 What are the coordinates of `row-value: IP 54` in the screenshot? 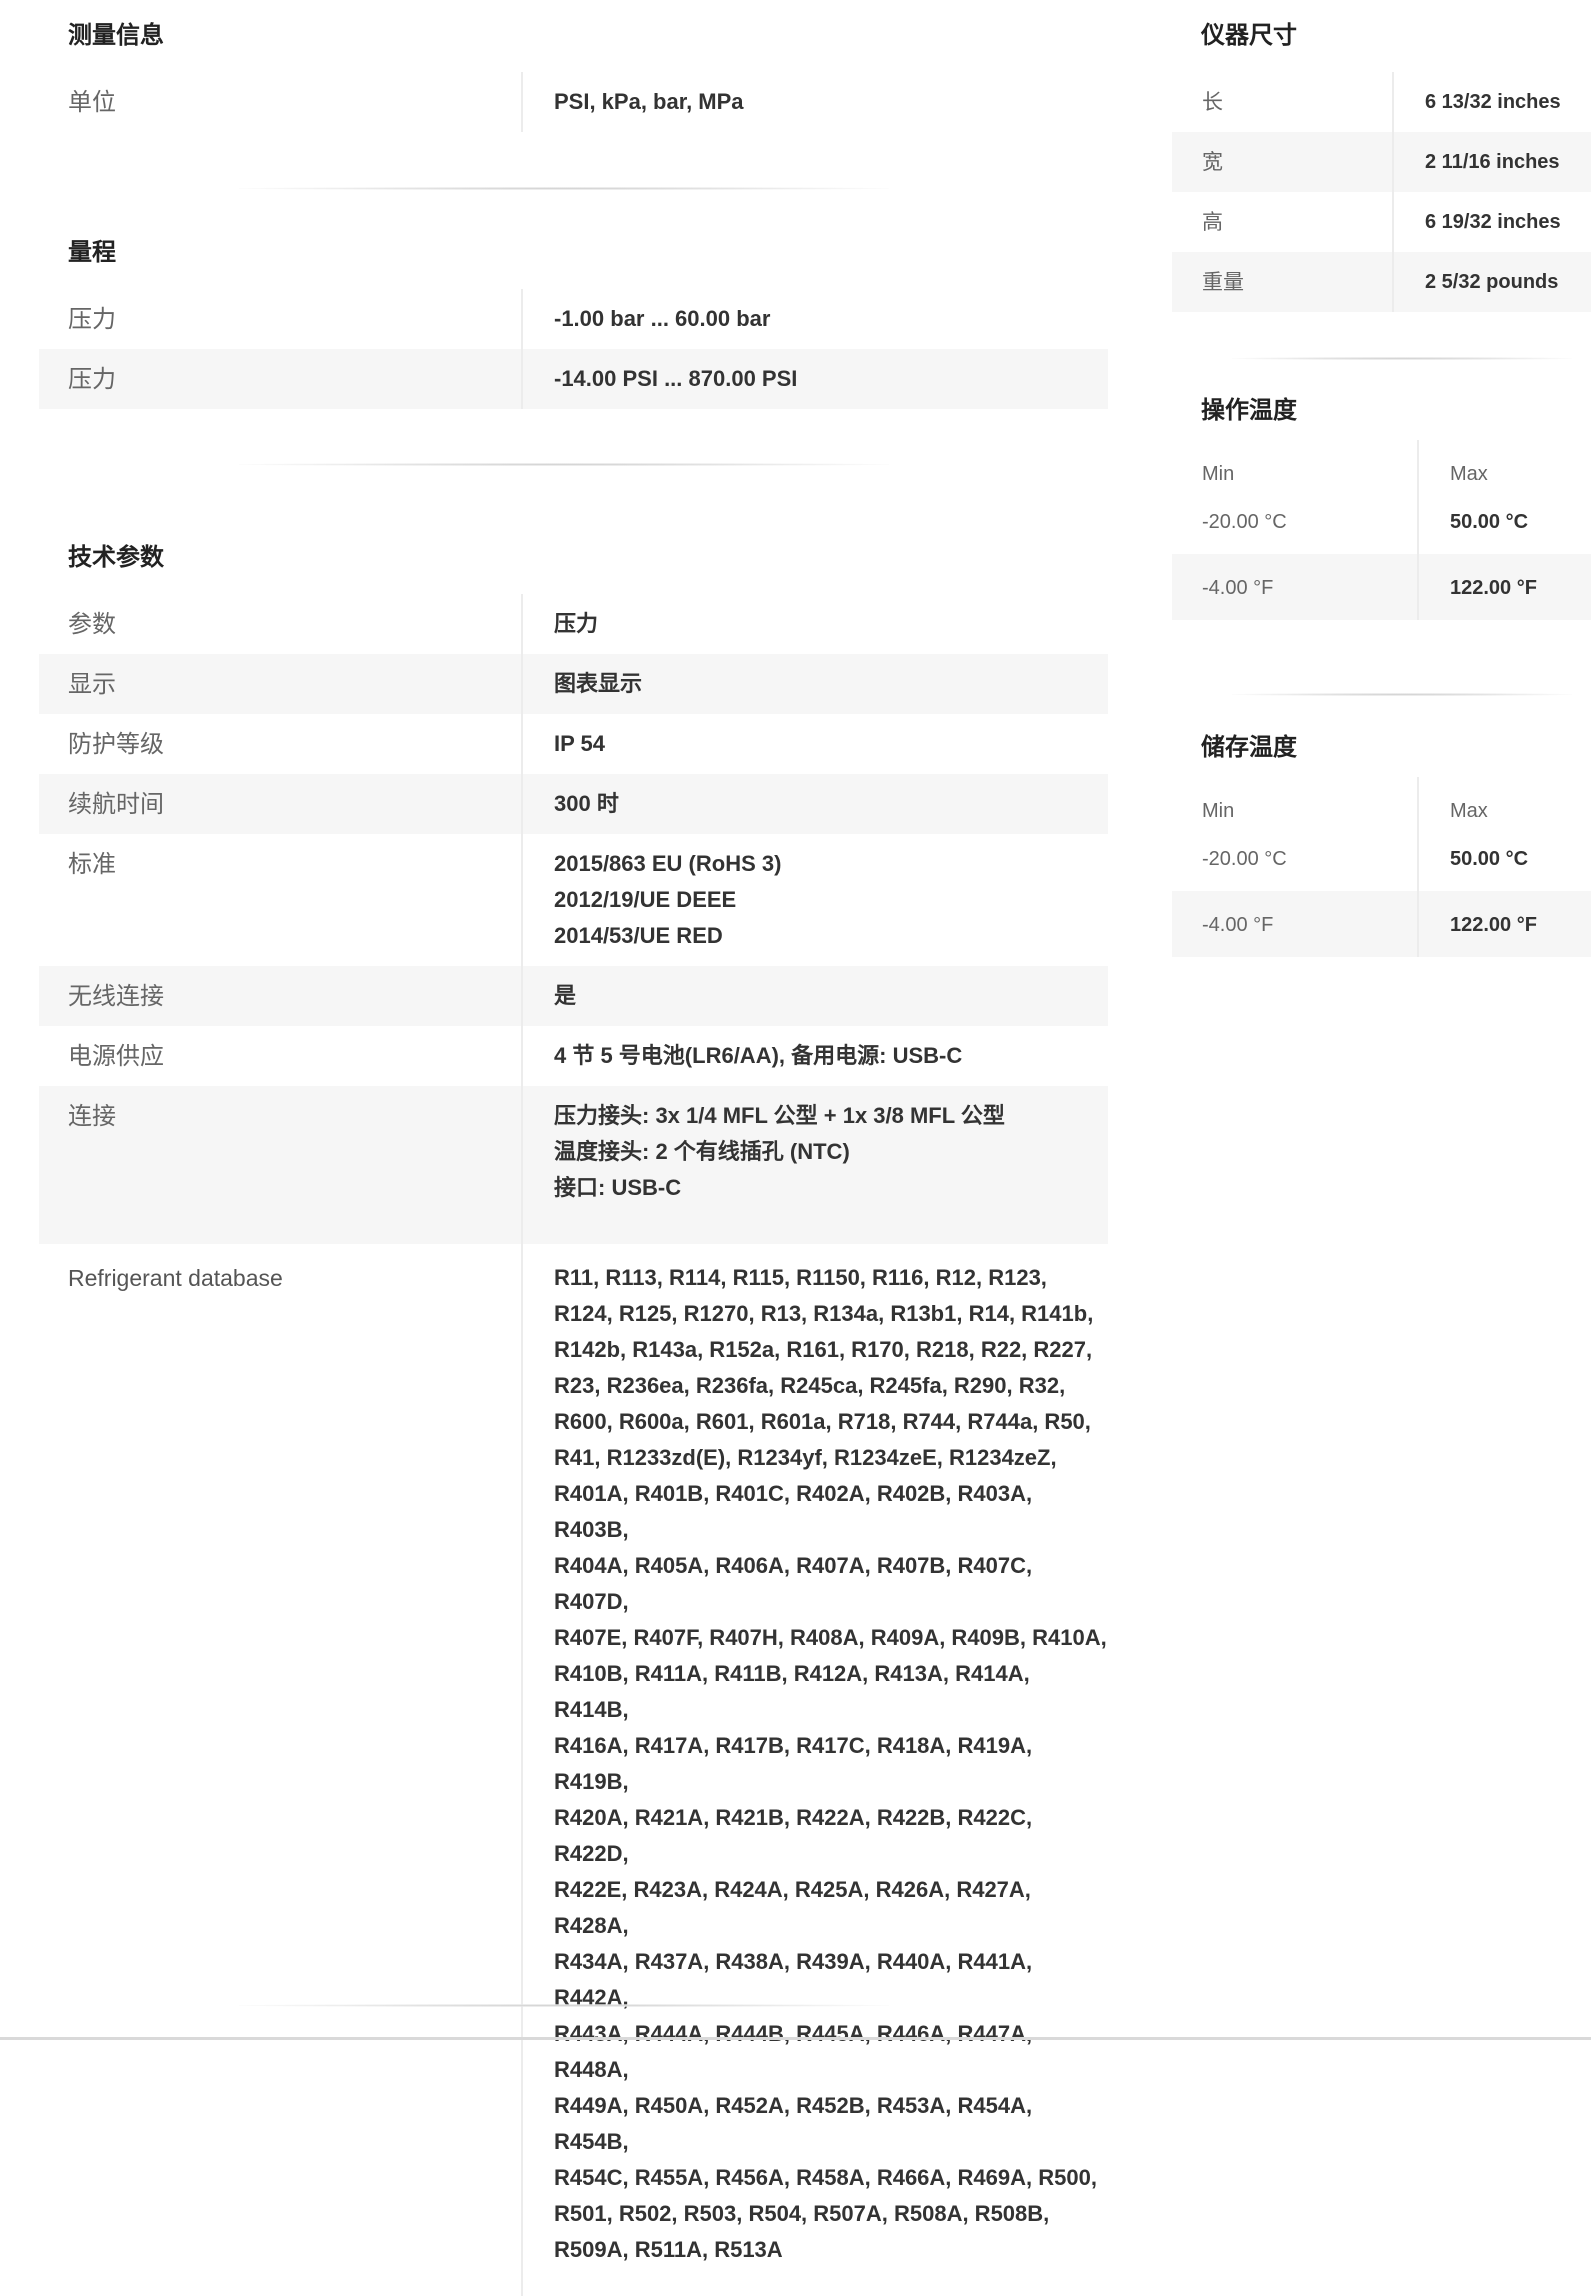 It's located at (814, 744).